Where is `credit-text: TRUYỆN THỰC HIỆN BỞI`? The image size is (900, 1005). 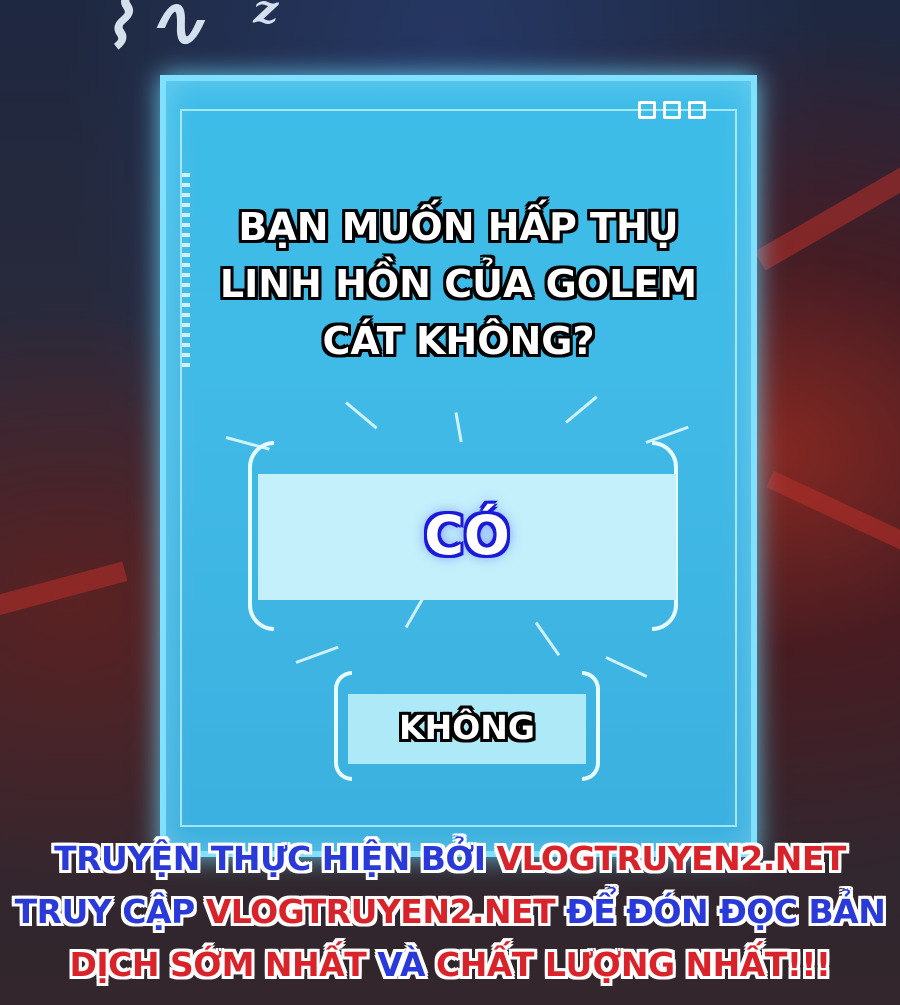
credit-text: TRUYỆN THỰC HIỆN BỞI is located at coordinates (275, 858).